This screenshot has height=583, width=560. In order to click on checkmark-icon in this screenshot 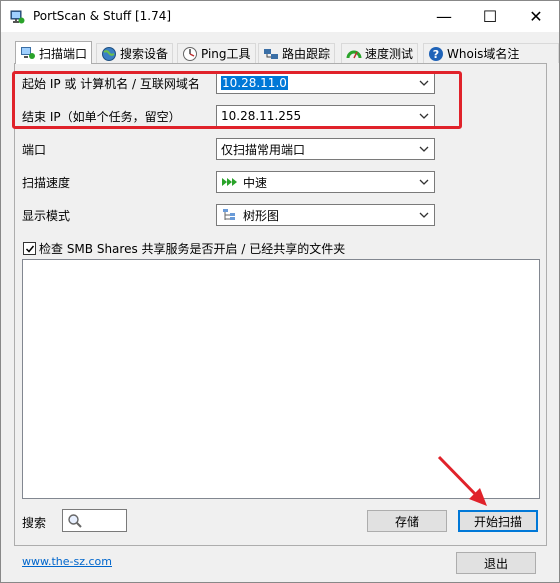, I will do `click(29, 249)`.